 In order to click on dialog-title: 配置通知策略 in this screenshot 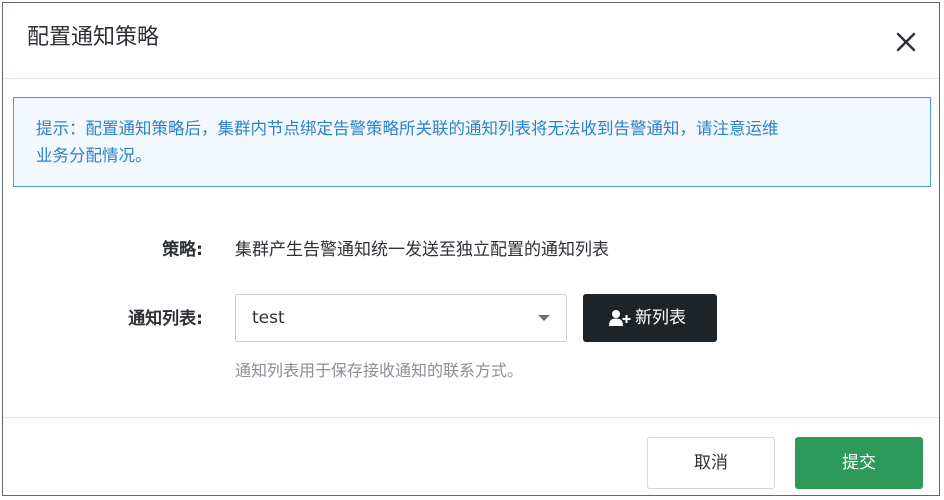, I will do `click(93, 37)`.